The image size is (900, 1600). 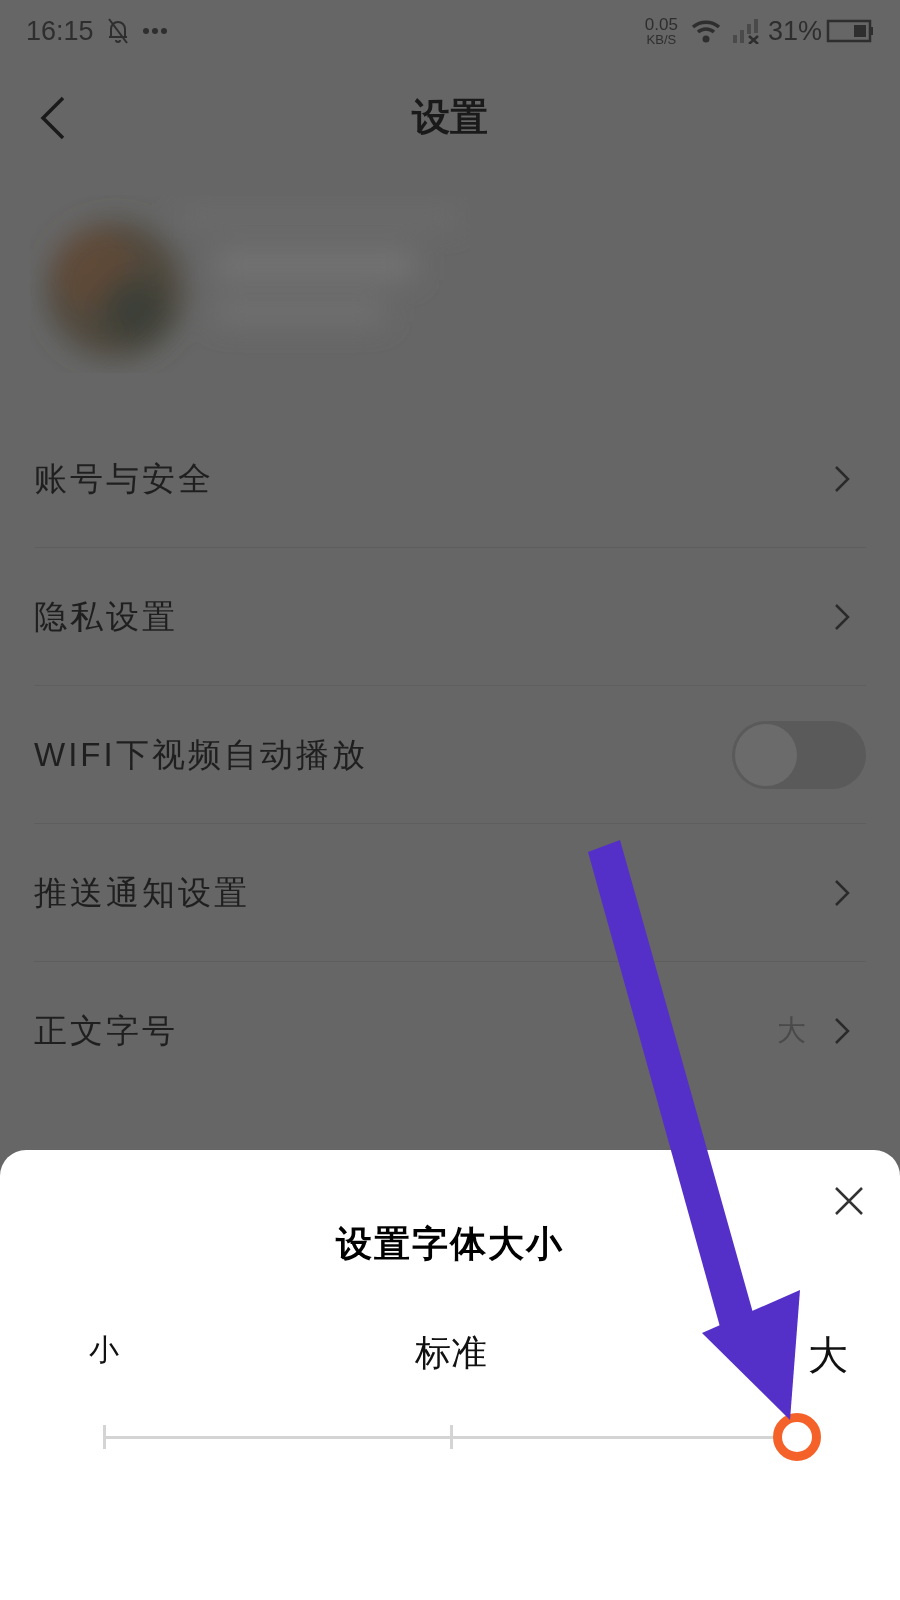 What do you see at coordinates (797, 1437) in the screenshot?
I see `slider-thumb` at bounding box center [797, 1437].